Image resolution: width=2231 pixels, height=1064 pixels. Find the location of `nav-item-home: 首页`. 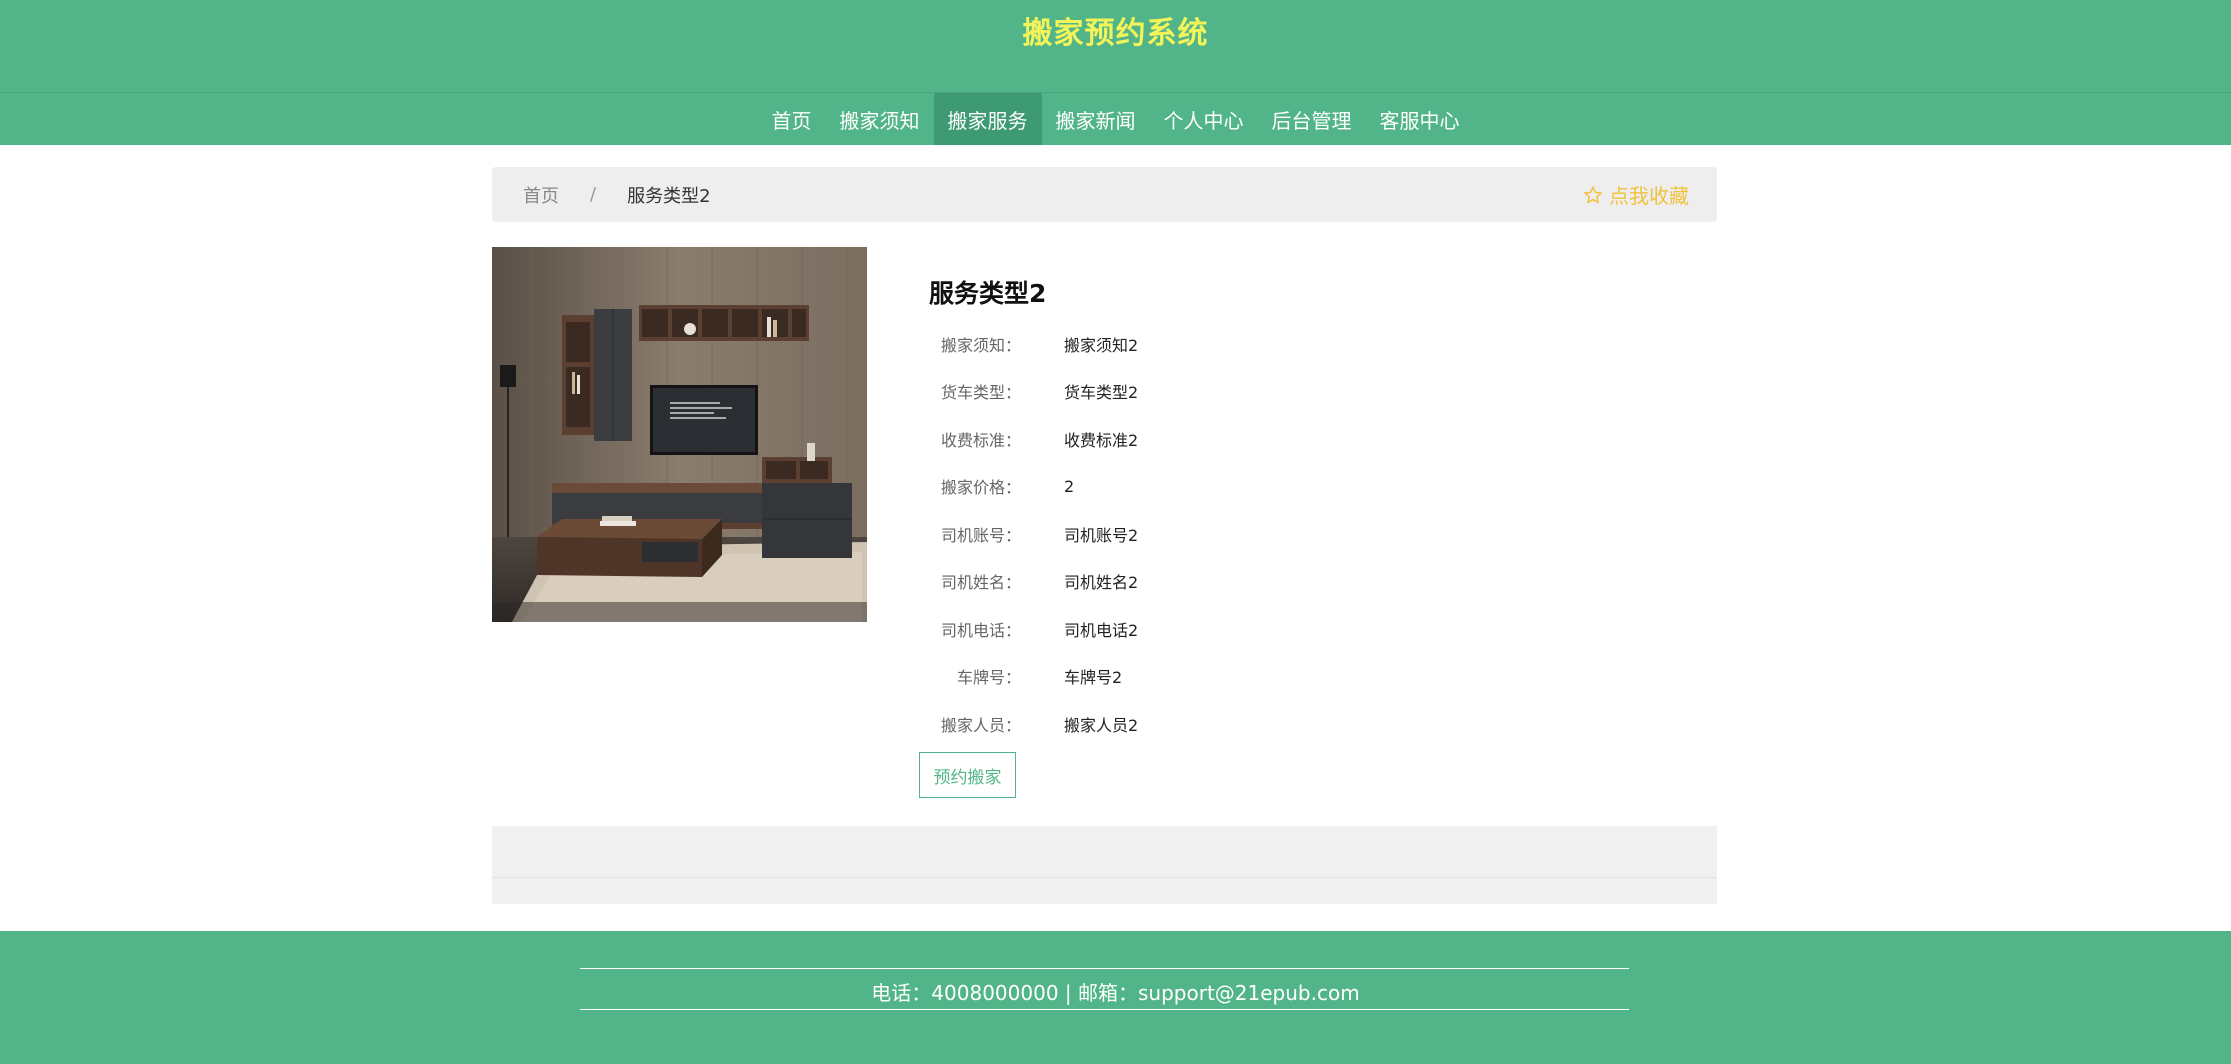

nav-item-home: 首页 is located at coordinates (792, 119).